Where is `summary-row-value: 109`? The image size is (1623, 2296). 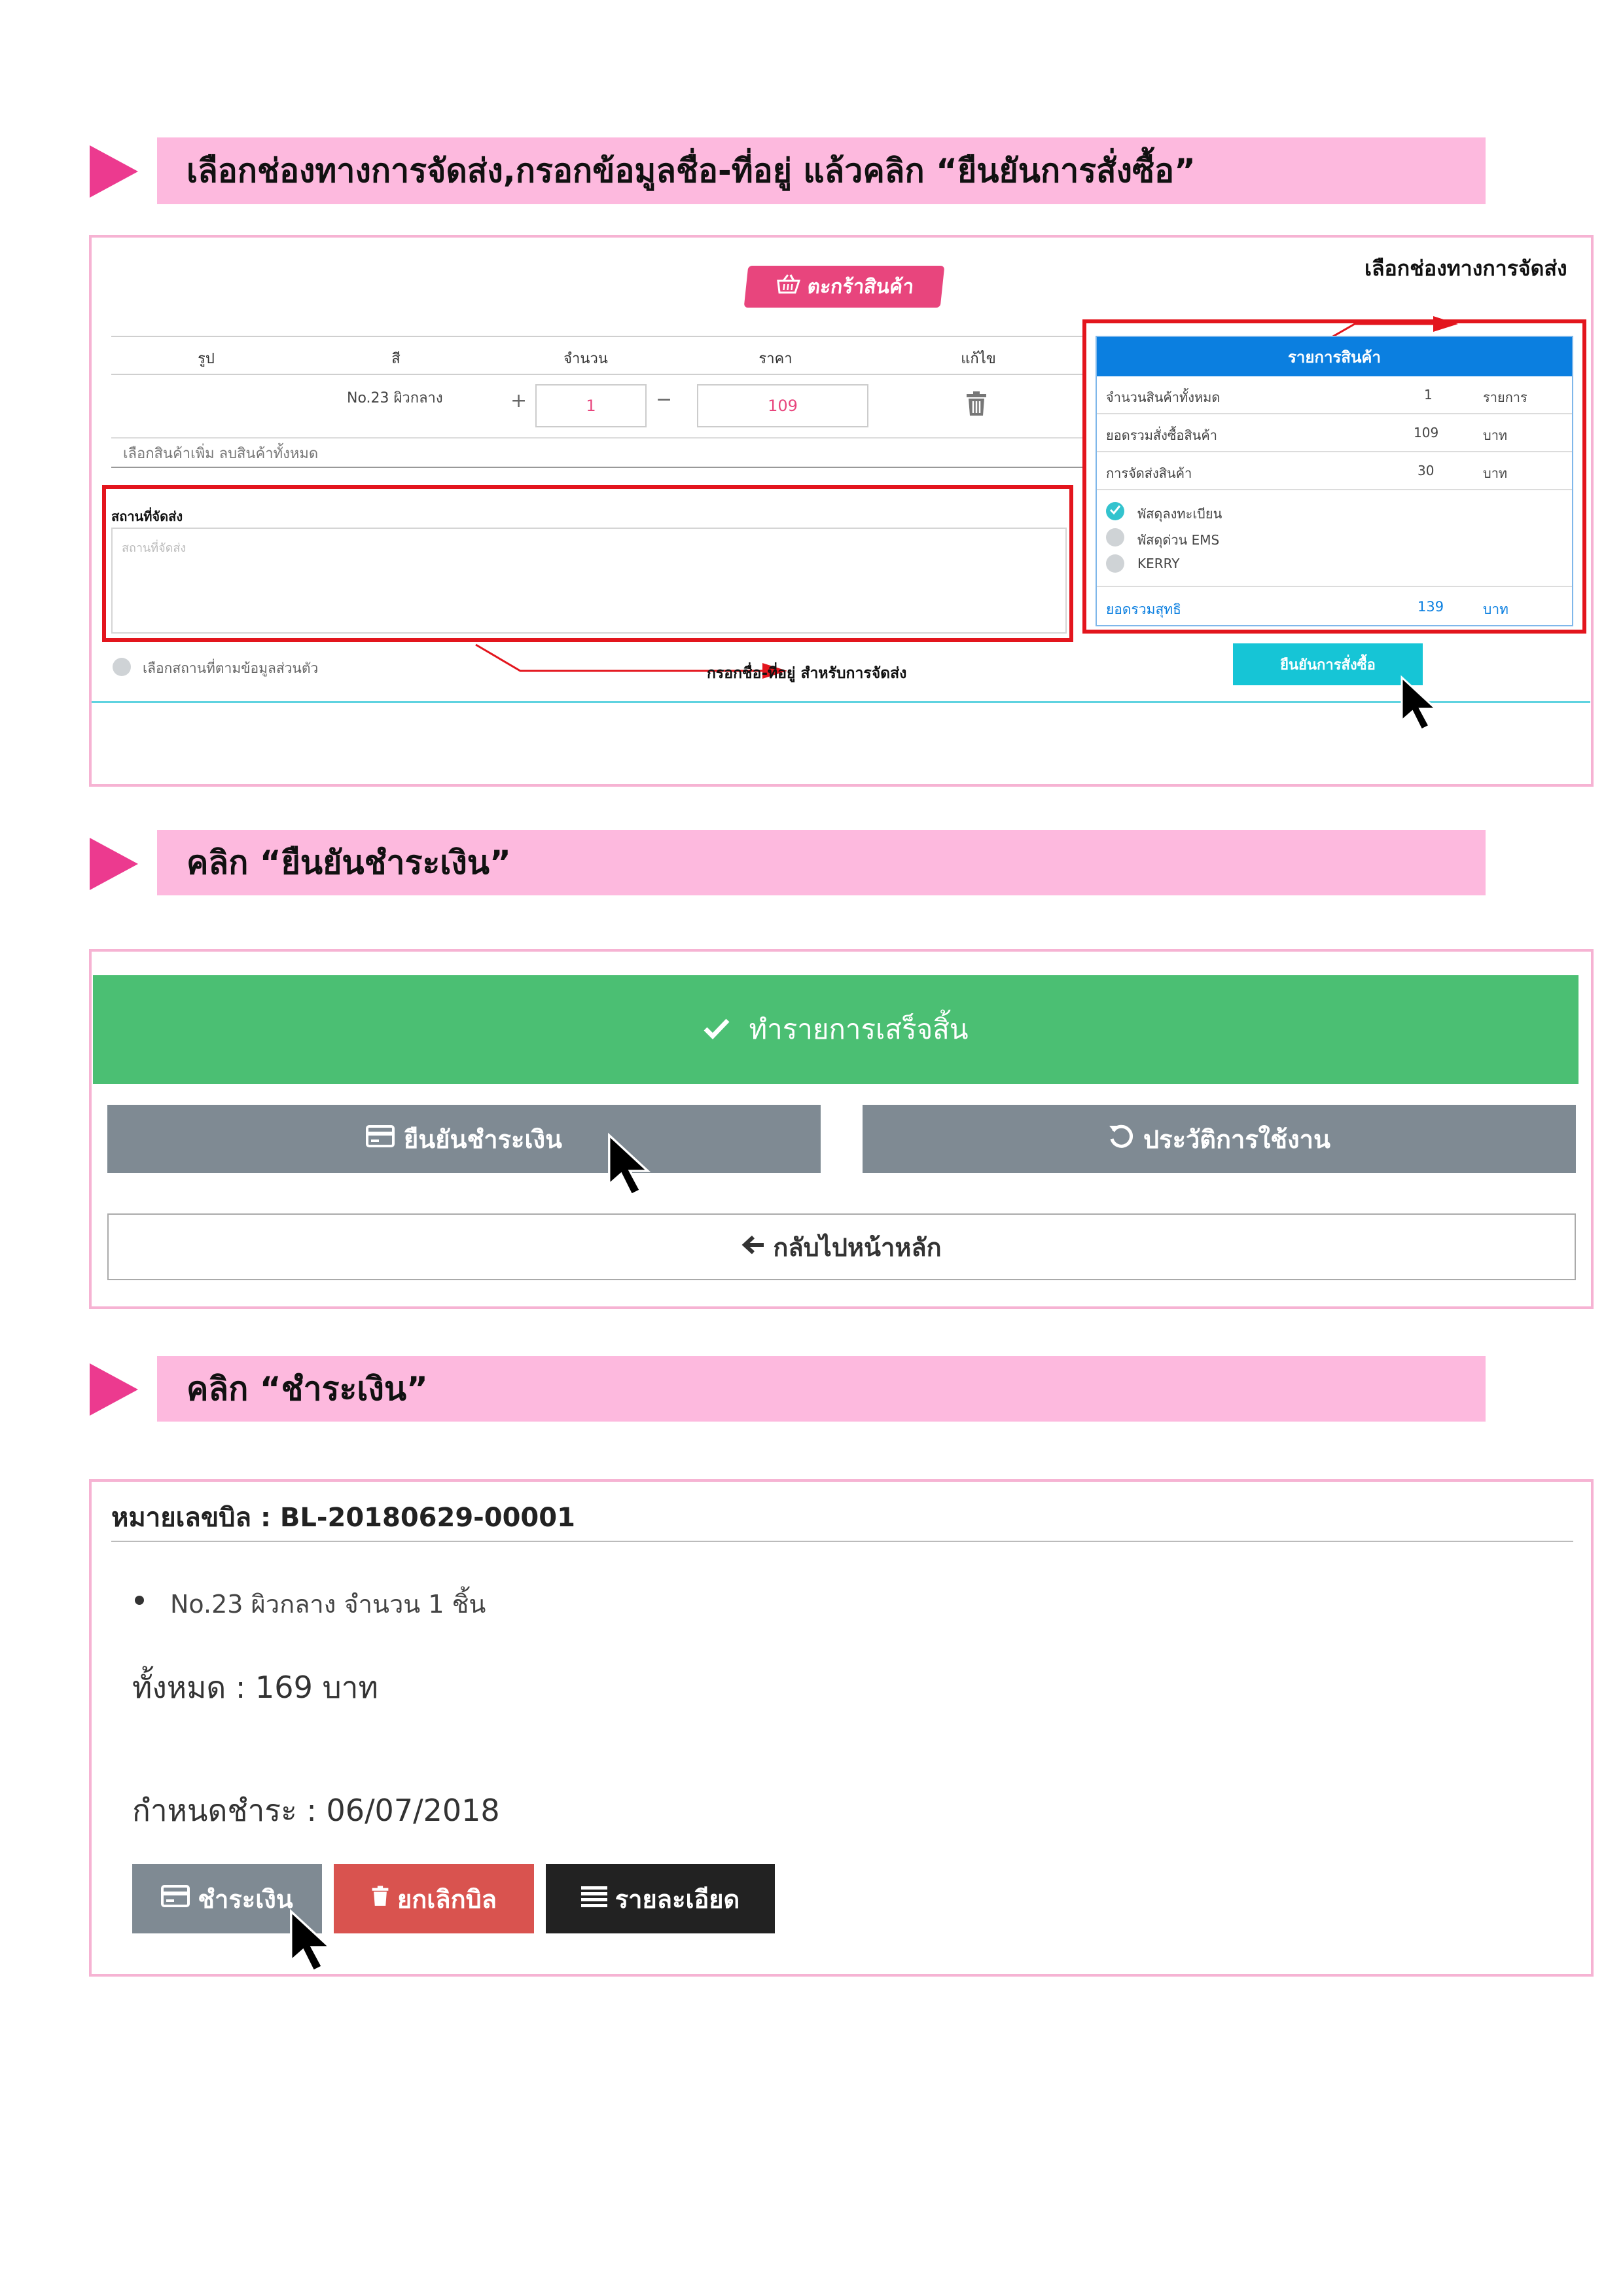
summary-row-value: 109 is located at coordinates (1427, 432).